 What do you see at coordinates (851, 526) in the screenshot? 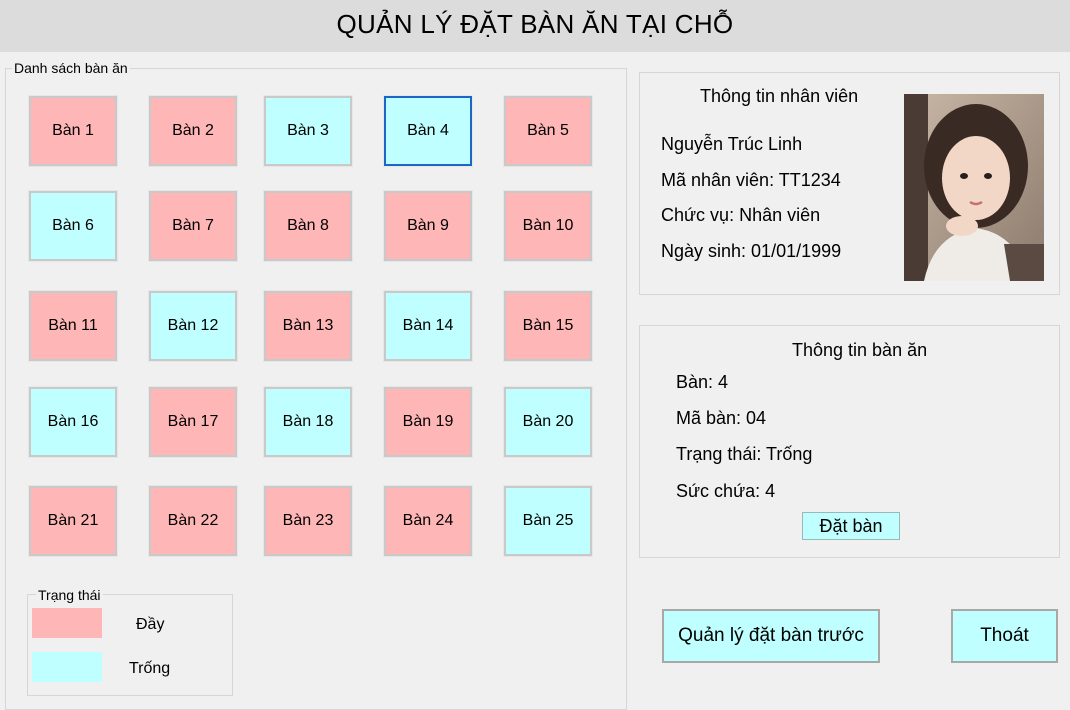
I see `book-table-button: Đặt bàn` at bounding box center [851, 526].